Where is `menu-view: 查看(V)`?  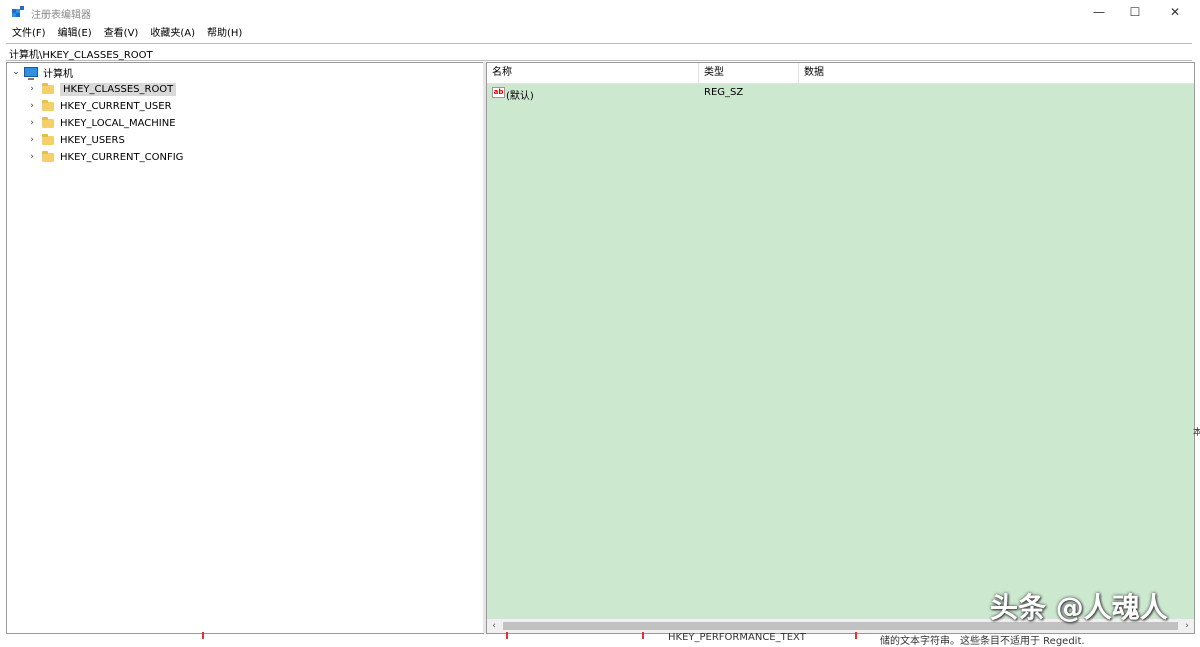
menu-view: 查看(V) is located at coordinates (121, 34).